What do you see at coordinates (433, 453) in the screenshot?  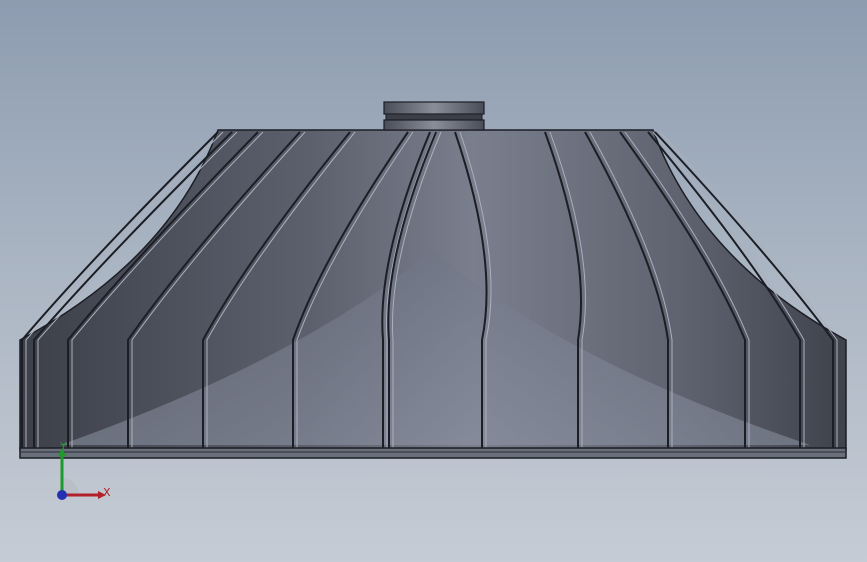 I see `base-plate` at bounding box center [433, 453].